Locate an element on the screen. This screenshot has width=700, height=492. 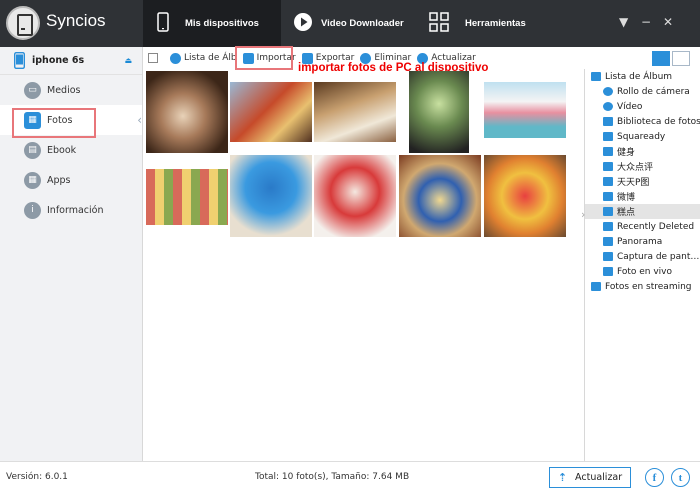
album-label: 微博 is located at coordinates (626, 198).